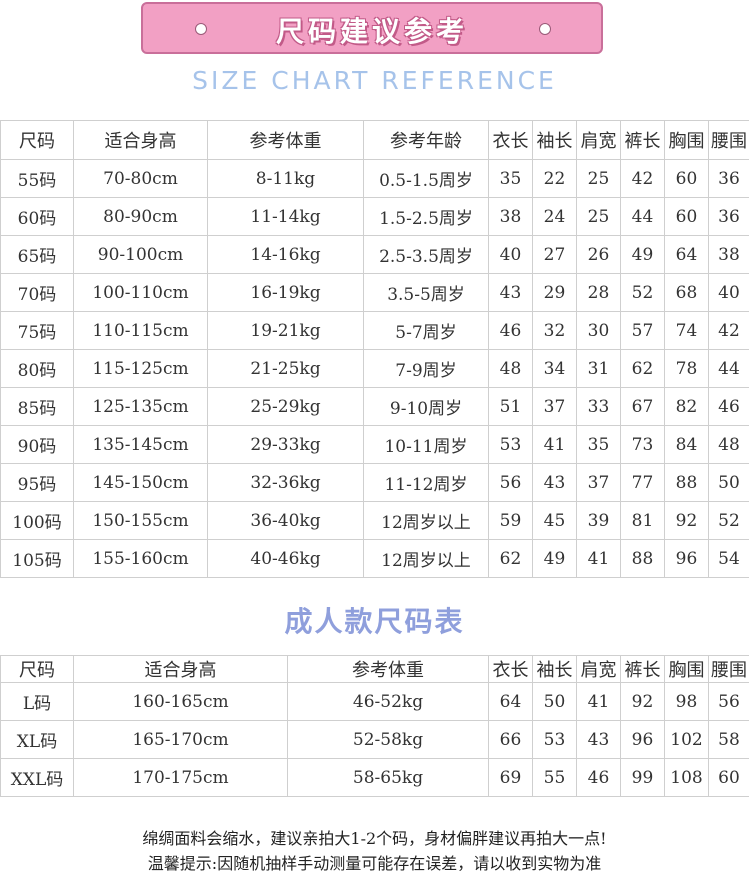 The width and height of the screenshot is (749, 874). What do you see at coordinates (37, 559) in the screenshot?
I see `size-cell: 105码` at bounding box center [37, 559].